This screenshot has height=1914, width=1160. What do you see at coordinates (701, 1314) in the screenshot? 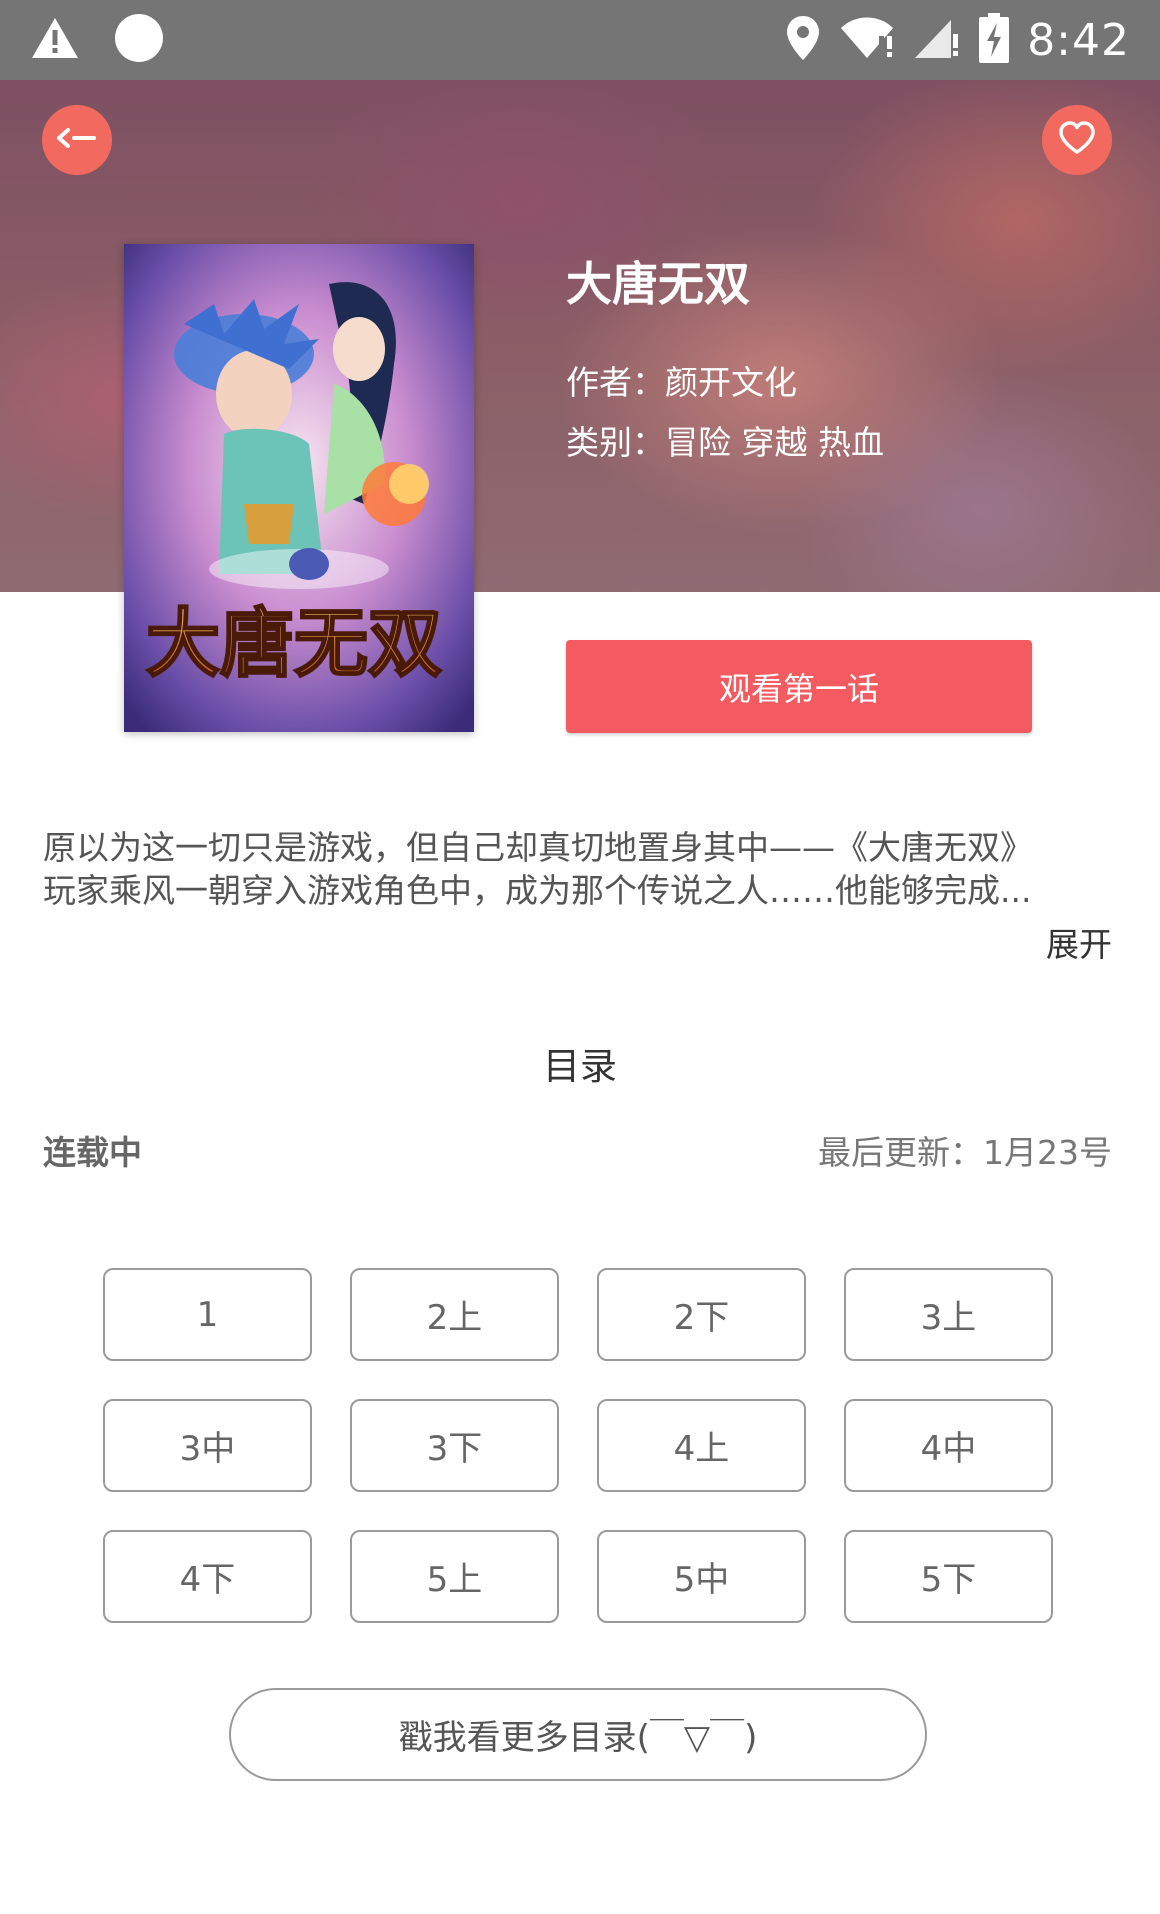
I see `chapter-button: 2下` at bounding box center [701, 1314].